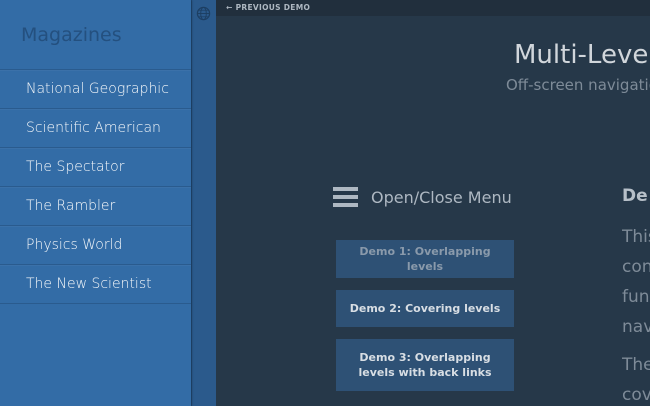  What do you see at coordinates (636, 297) in the screenshot?
I see `paragraph-line: func` at bounding box center [636, 297].